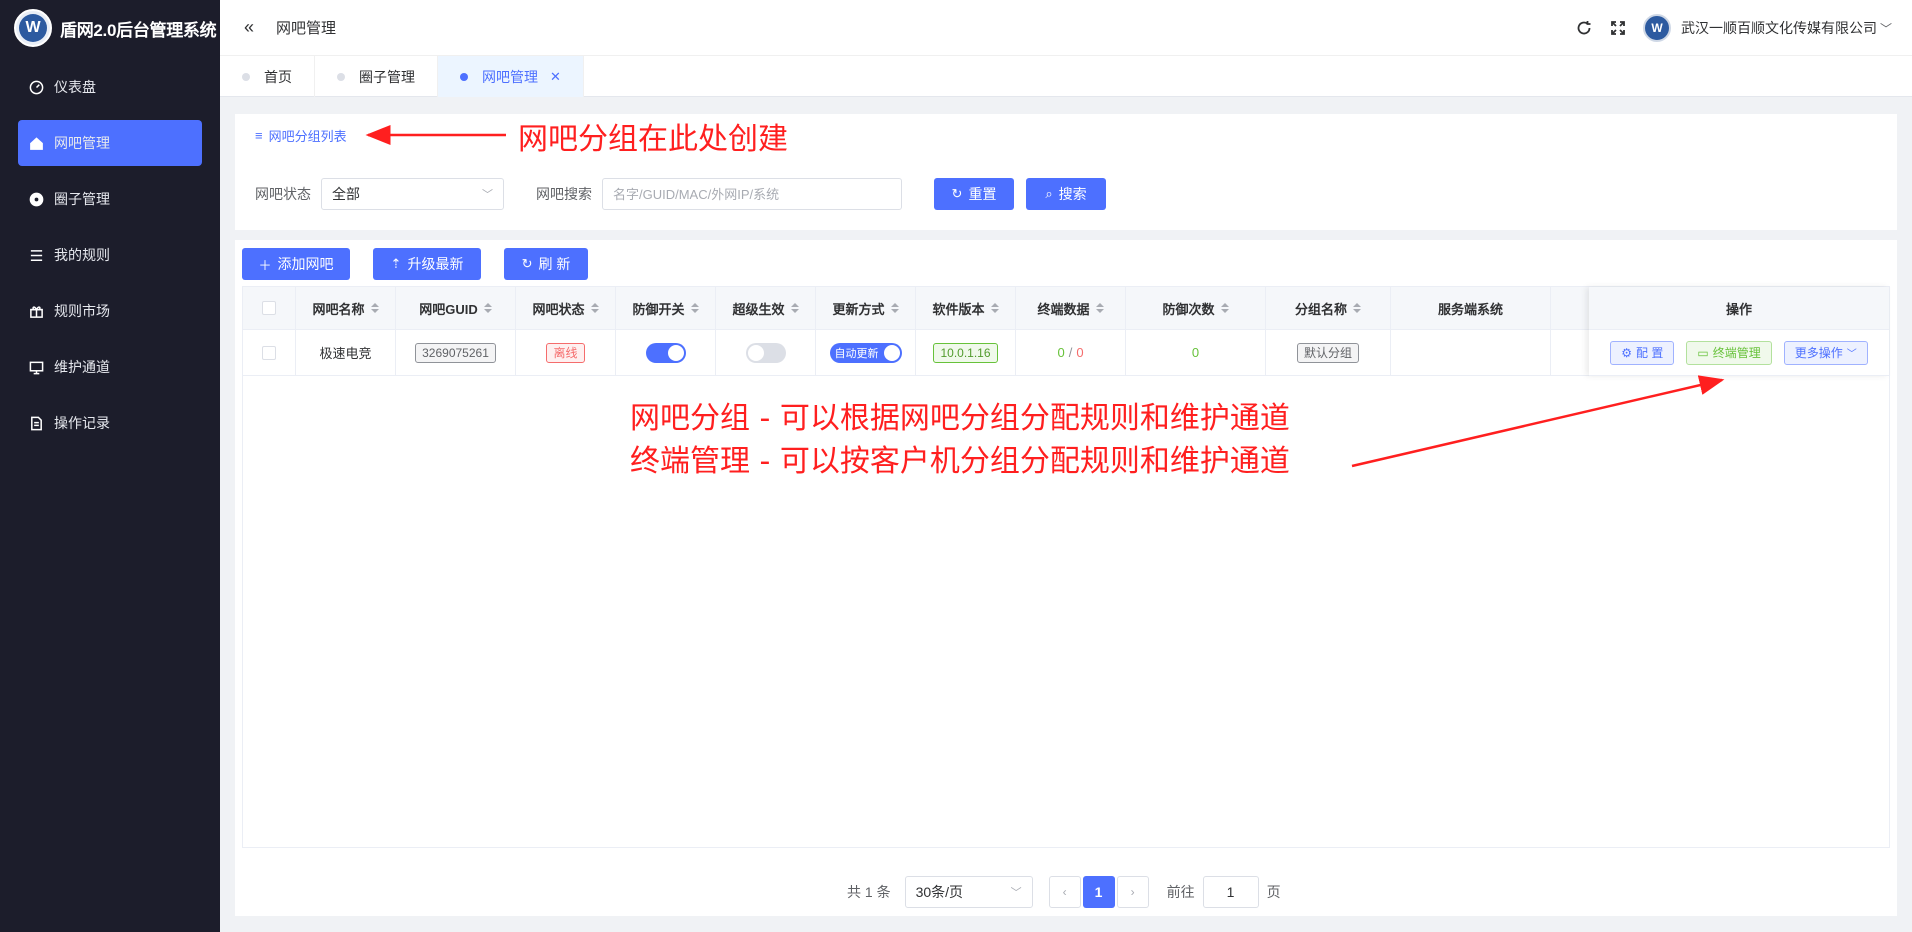  Describe the element at coordinates (1071, 308) in the screenshot. I see `column-header: 终端数据` at that location.